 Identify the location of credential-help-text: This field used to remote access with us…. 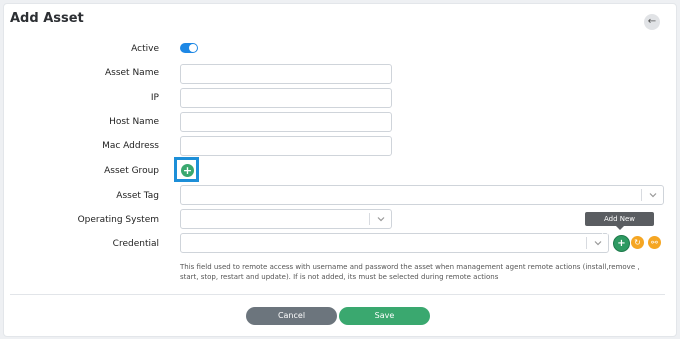
(410, 272).